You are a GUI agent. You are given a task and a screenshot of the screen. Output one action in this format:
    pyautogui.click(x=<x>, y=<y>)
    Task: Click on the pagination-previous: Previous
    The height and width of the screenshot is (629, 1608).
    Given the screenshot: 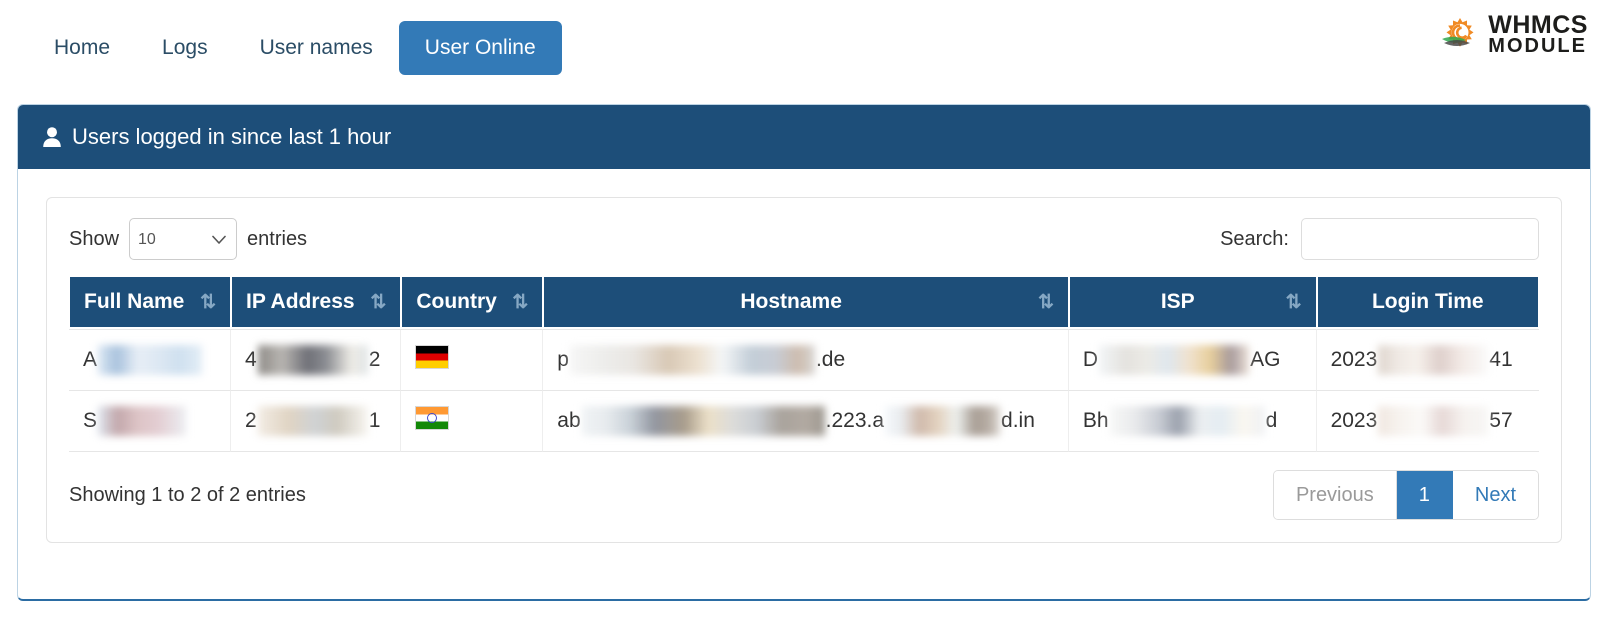 What is the action you would take?
    pyautogui.click(x=1335, y=495)
    